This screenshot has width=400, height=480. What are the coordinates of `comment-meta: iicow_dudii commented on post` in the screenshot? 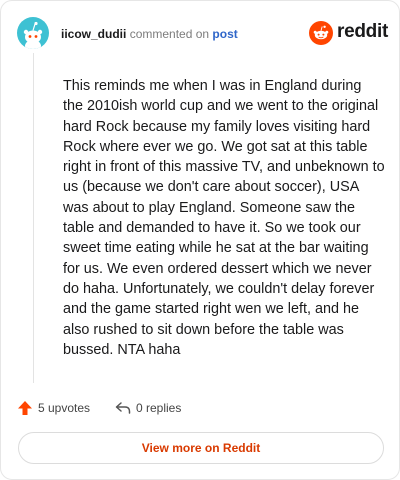 It's located at (149, 34).